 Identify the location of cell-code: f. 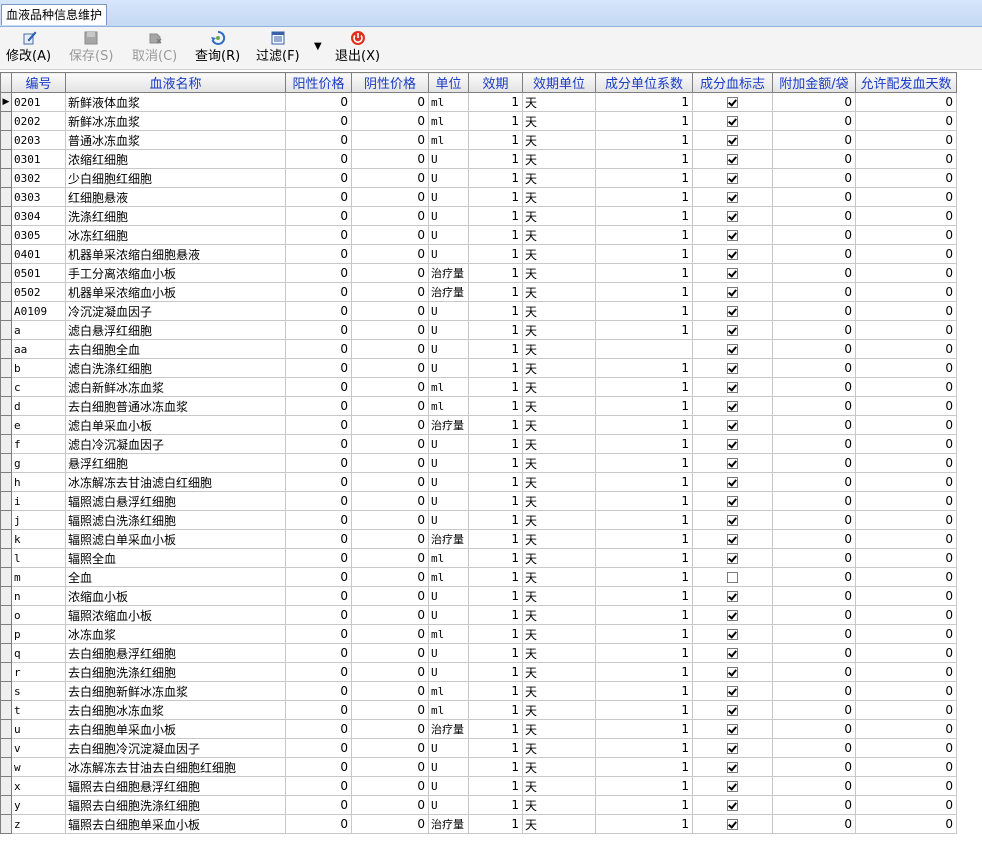
(38, 444).